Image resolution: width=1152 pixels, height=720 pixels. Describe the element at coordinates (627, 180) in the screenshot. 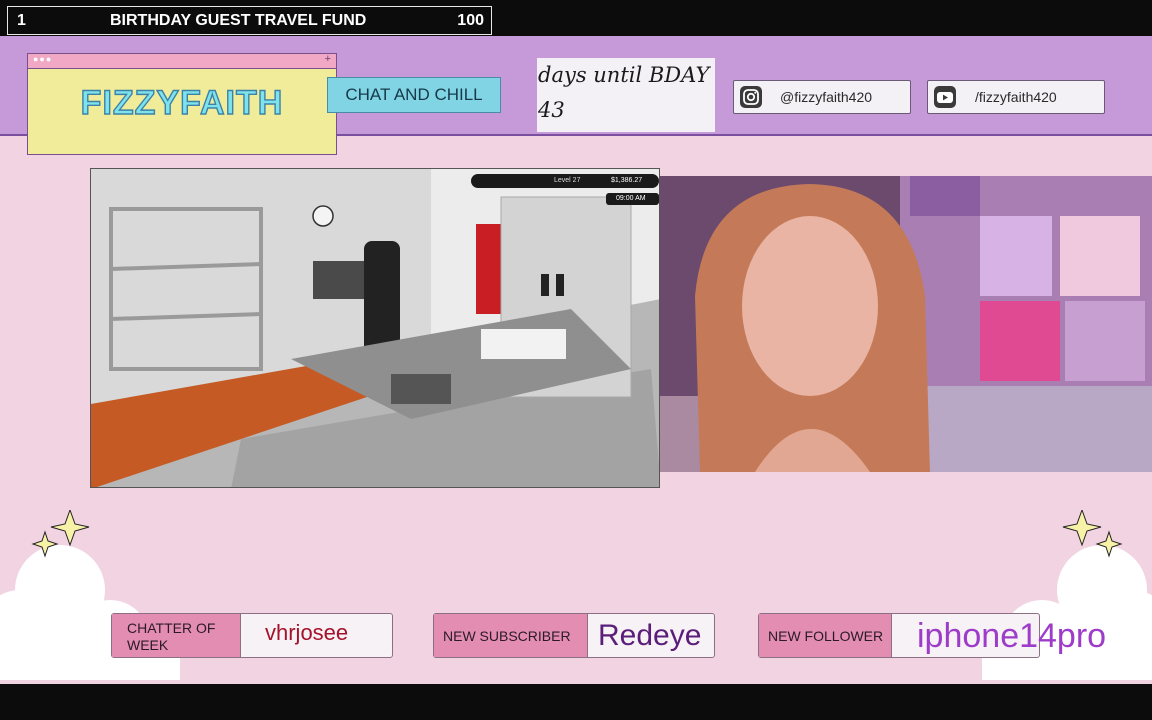

I see `game-money: $1,386.27` at that location.